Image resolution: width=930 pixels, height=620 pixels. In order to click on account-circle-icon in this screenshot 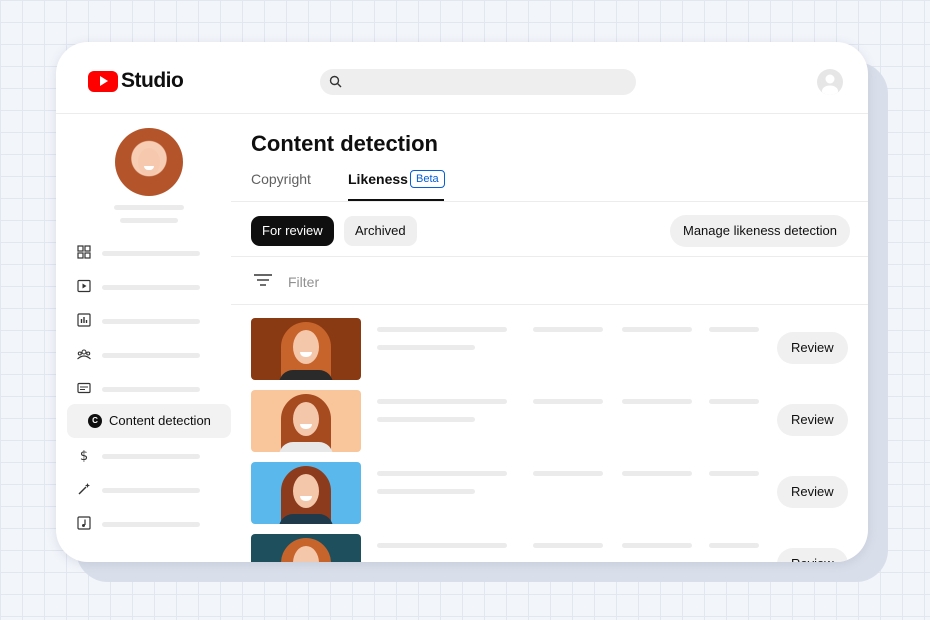, I will do `click(830, 82)`.